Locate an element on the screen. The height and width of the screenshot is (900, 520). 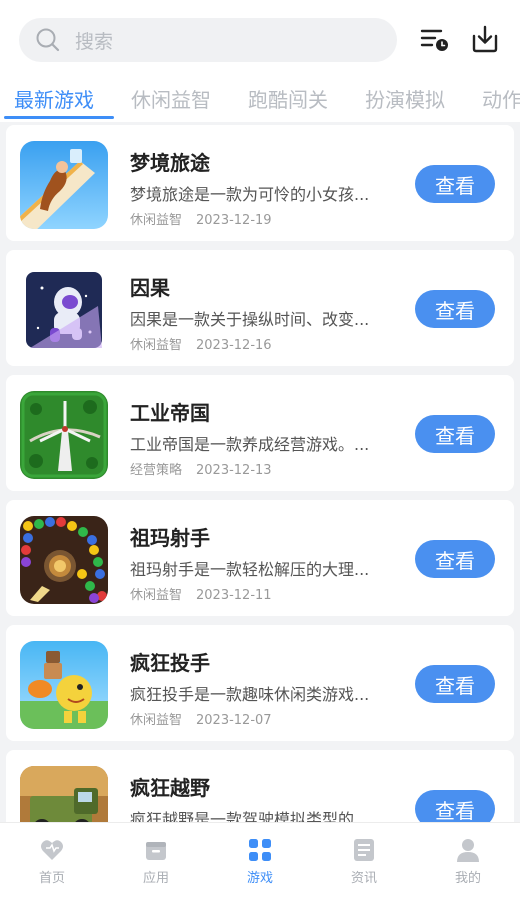
game-title: 祖玛射手 is located at coordinates (170, 536).